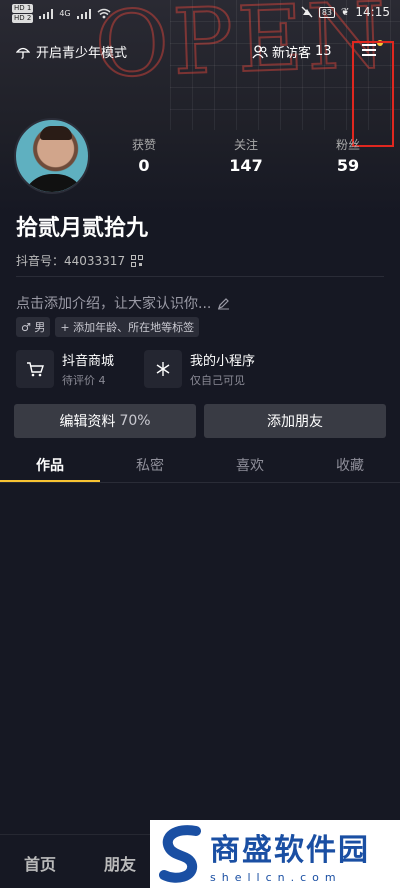 This screenshot has height=888, width=400. What do you see at coordinates (290, 850) in the screenshot?
I see `watermark-cn: 商盛软件园` at bounding box center [290, 850].